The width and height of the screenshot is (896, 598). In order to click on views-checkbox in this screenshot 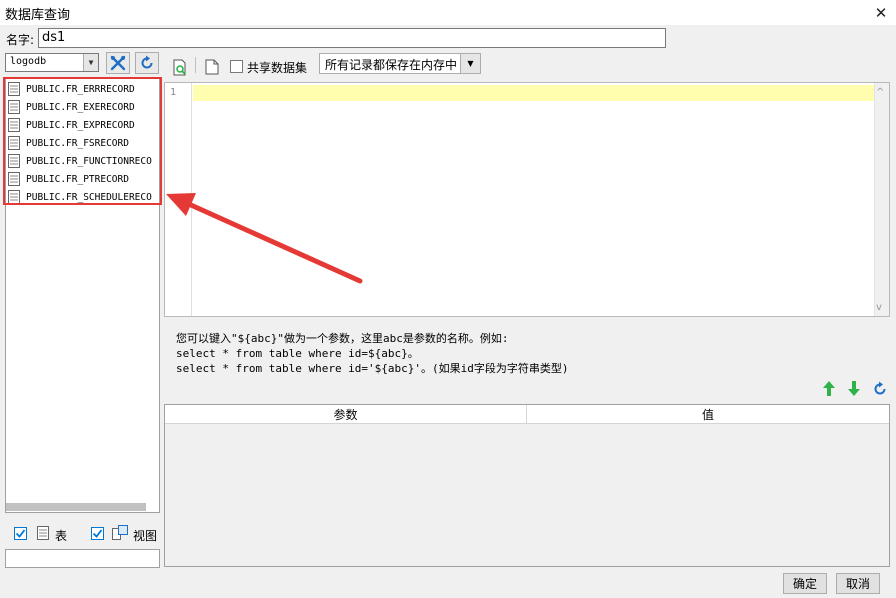, I will do `click(97, 533)`.